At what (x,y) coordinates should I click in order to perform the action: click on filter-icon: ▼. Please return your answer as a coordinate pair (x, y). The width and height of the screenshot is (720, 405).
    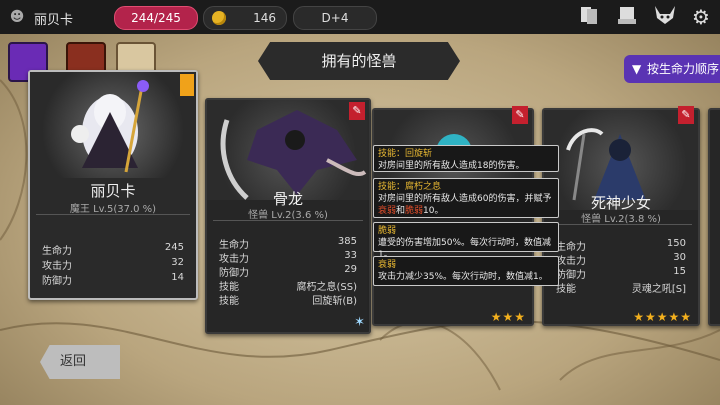
    Looking at the image, I should click on (637, 69).